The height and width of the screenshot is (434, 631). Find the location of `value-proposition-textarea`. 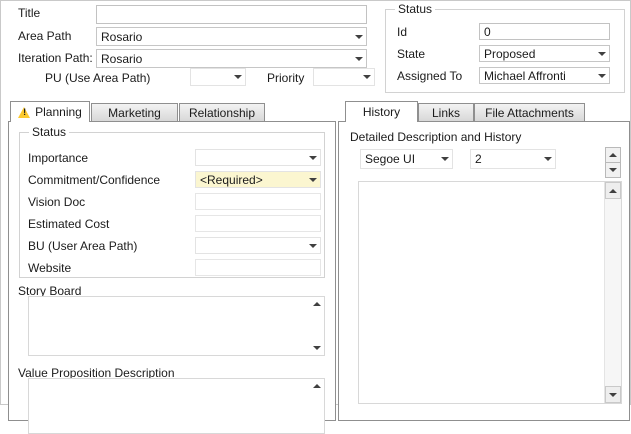

value-proposition-textarea is located at coordinates (176, 406).